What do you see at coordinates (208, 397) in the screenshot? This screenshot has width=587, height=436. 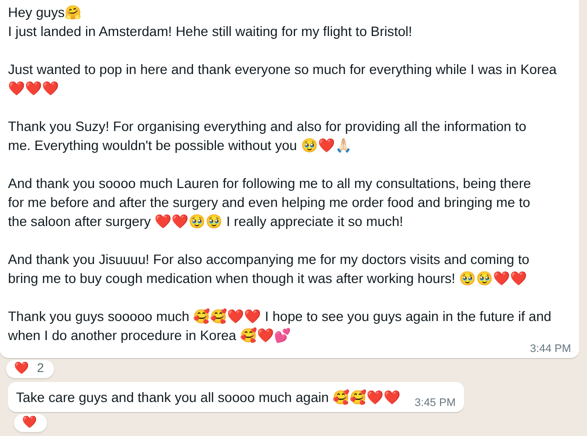 I see `message-text: Take care guys and thank you all soooo much again 🥰🥰❤❤` at bounding box center [208, 397].